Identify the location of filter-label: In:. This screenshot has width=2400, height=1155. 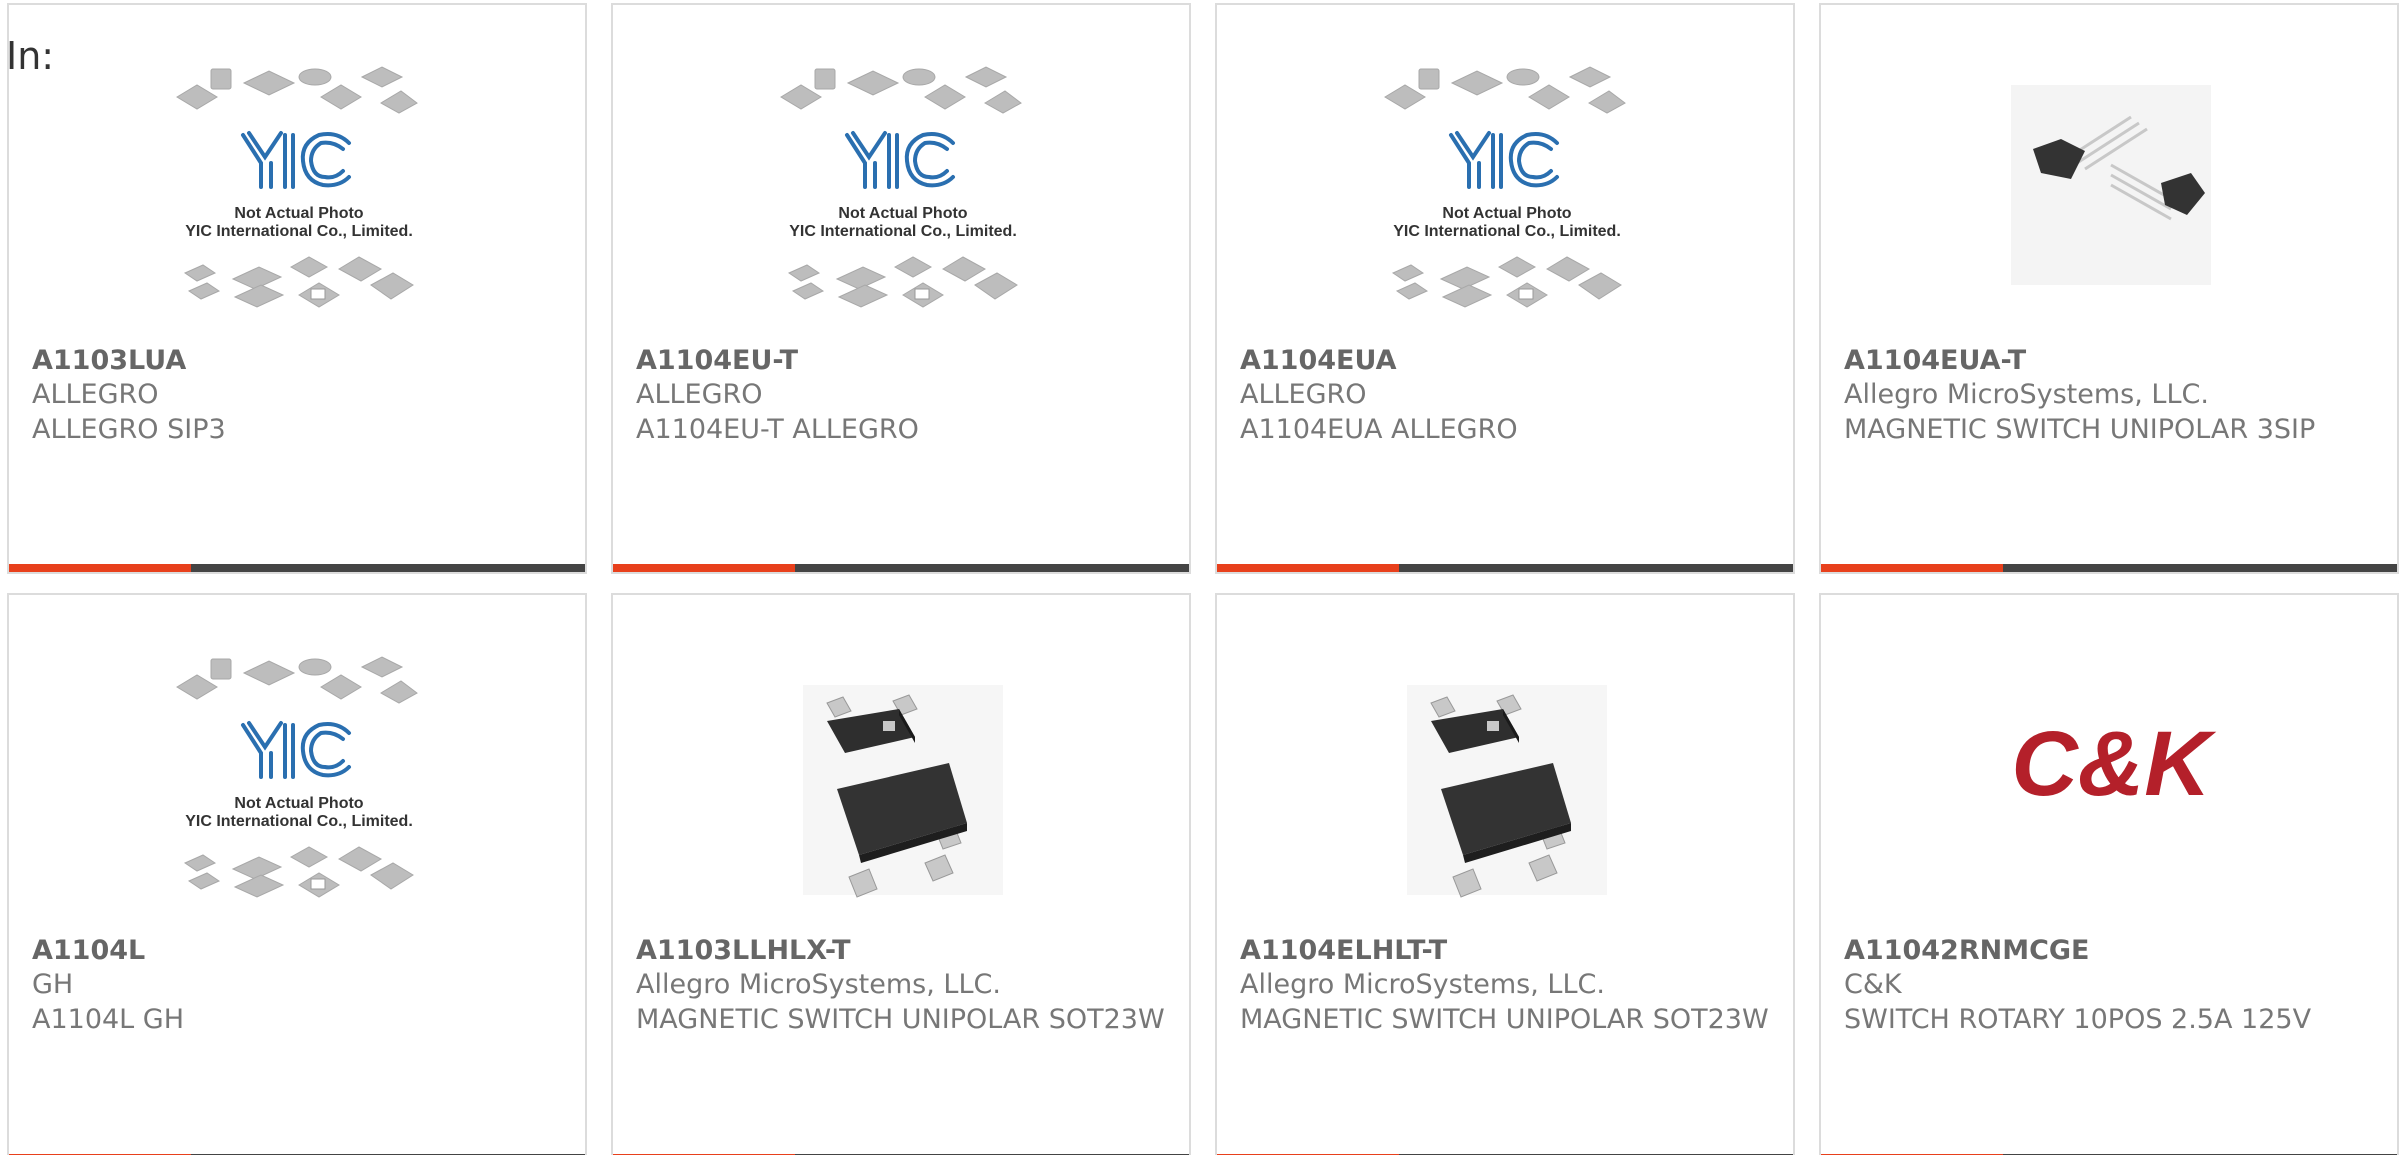
(30, 56).